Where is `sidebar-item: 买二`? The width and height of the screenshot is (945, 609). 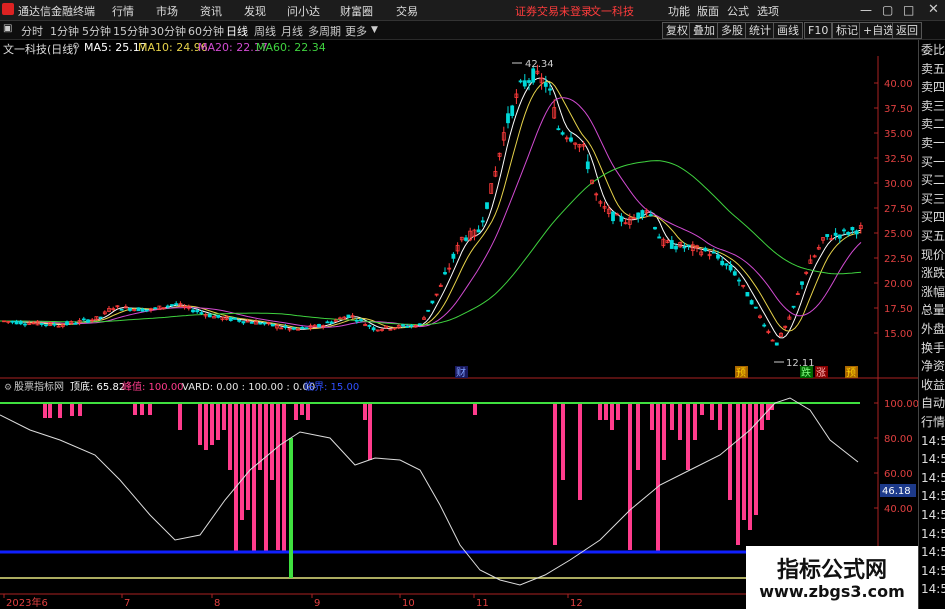 sidebar-item: 买二 is located at coordinates (933, 180).